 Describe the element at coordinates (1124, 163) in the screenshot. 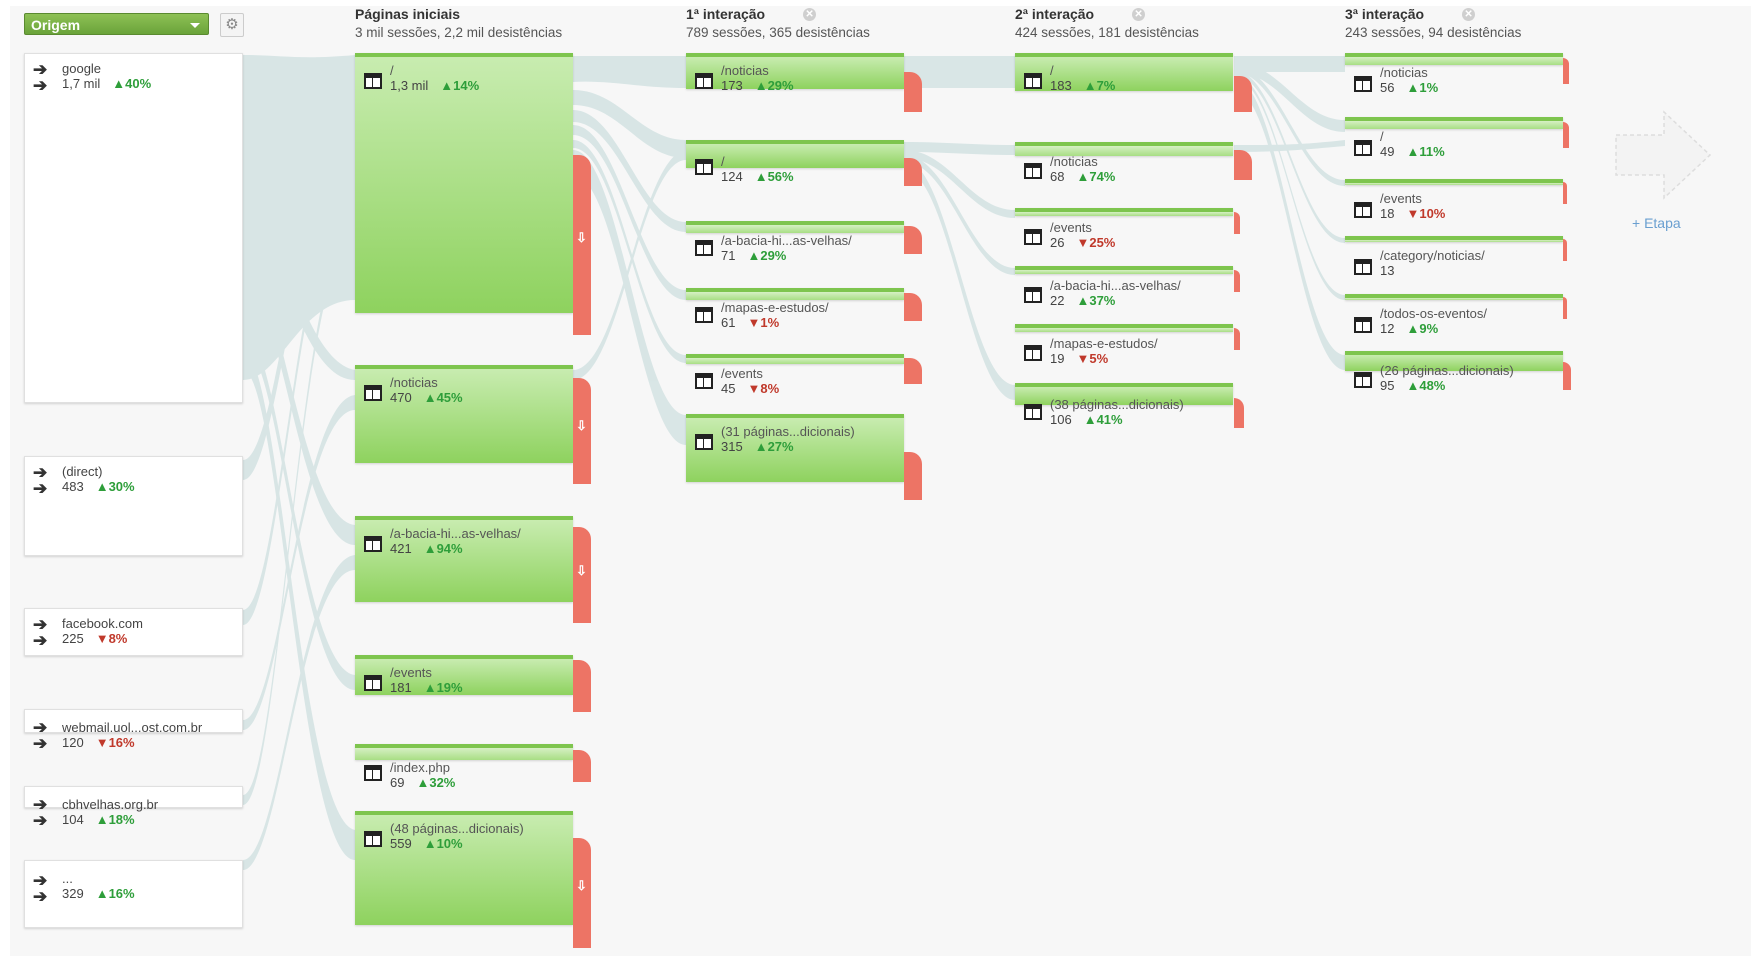

I see `step2-page-node: /noticias 68 ▲74%` at that location.